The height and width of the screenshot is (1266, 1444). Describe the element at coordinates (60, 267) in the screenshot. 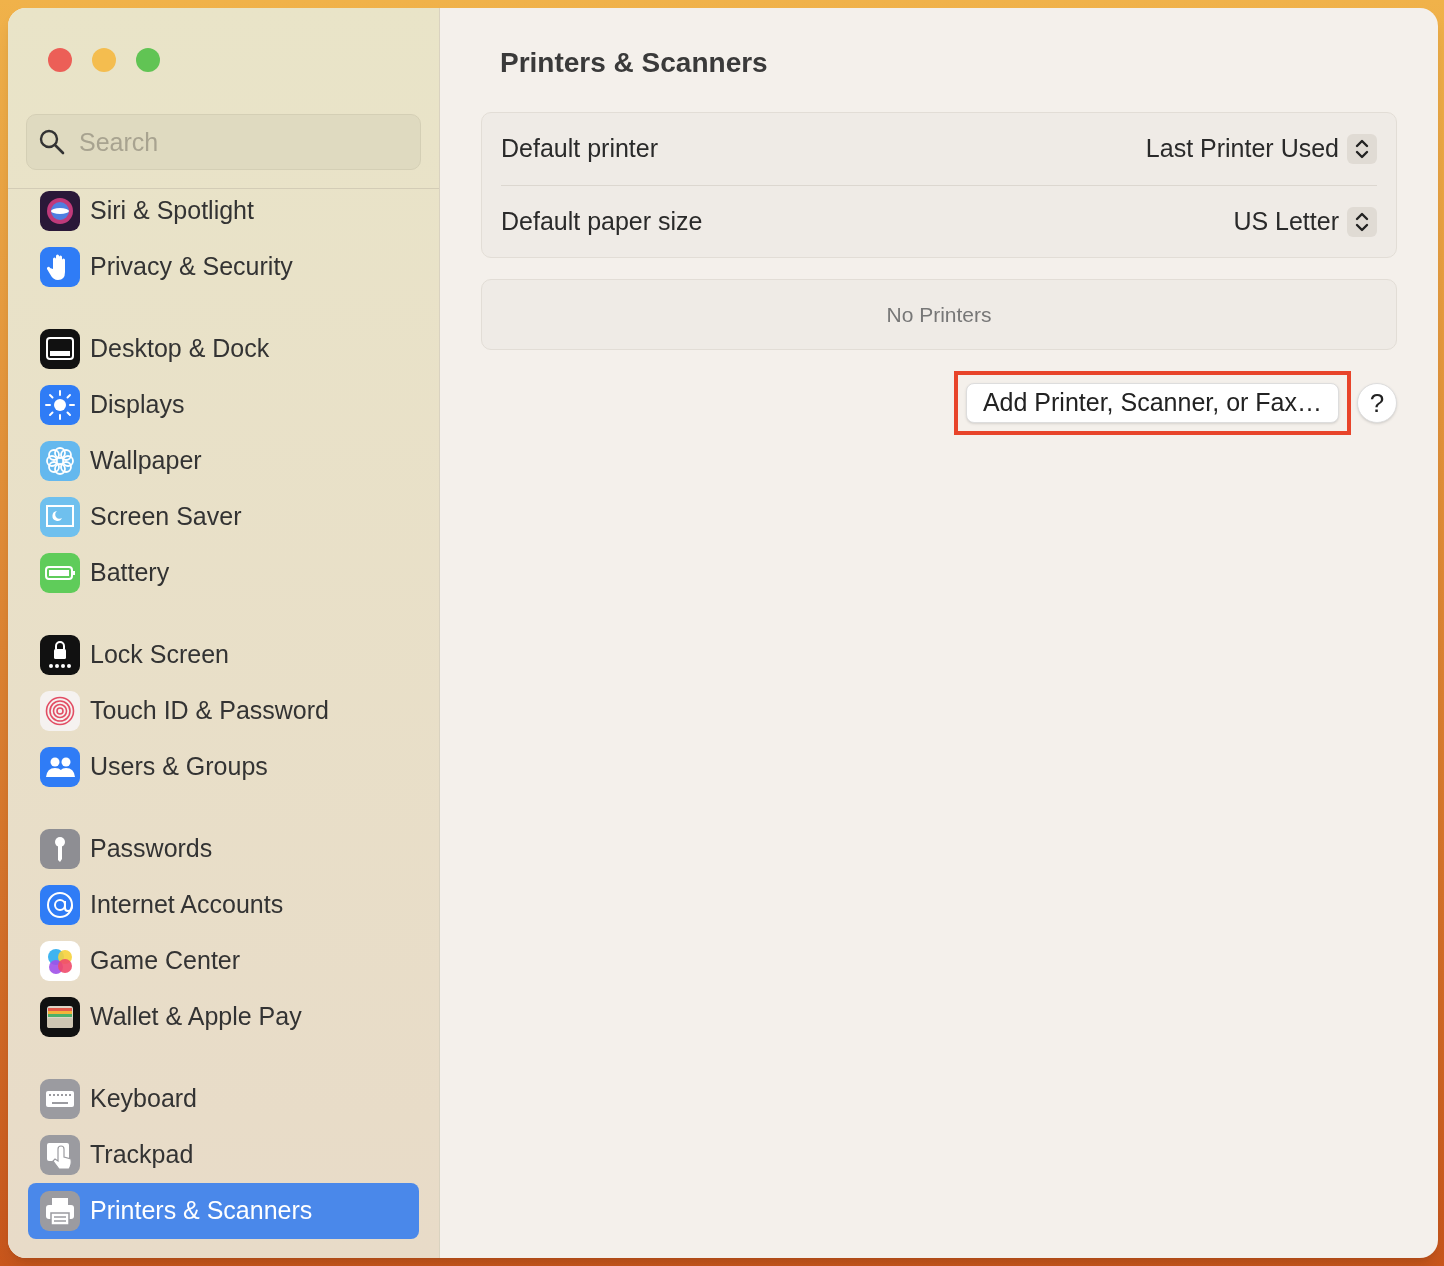

I see `hand-icon` at that location.